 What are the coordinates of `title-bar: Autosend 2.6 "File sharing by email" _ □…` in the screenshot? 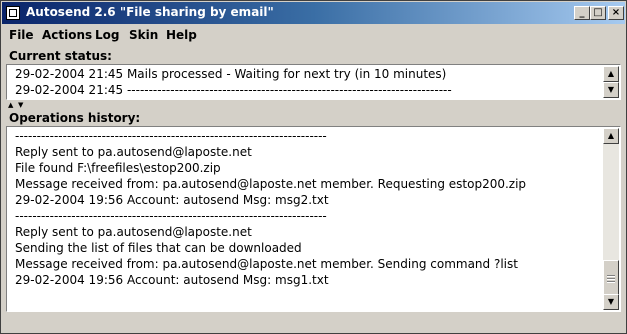 It's located at (313, 13).